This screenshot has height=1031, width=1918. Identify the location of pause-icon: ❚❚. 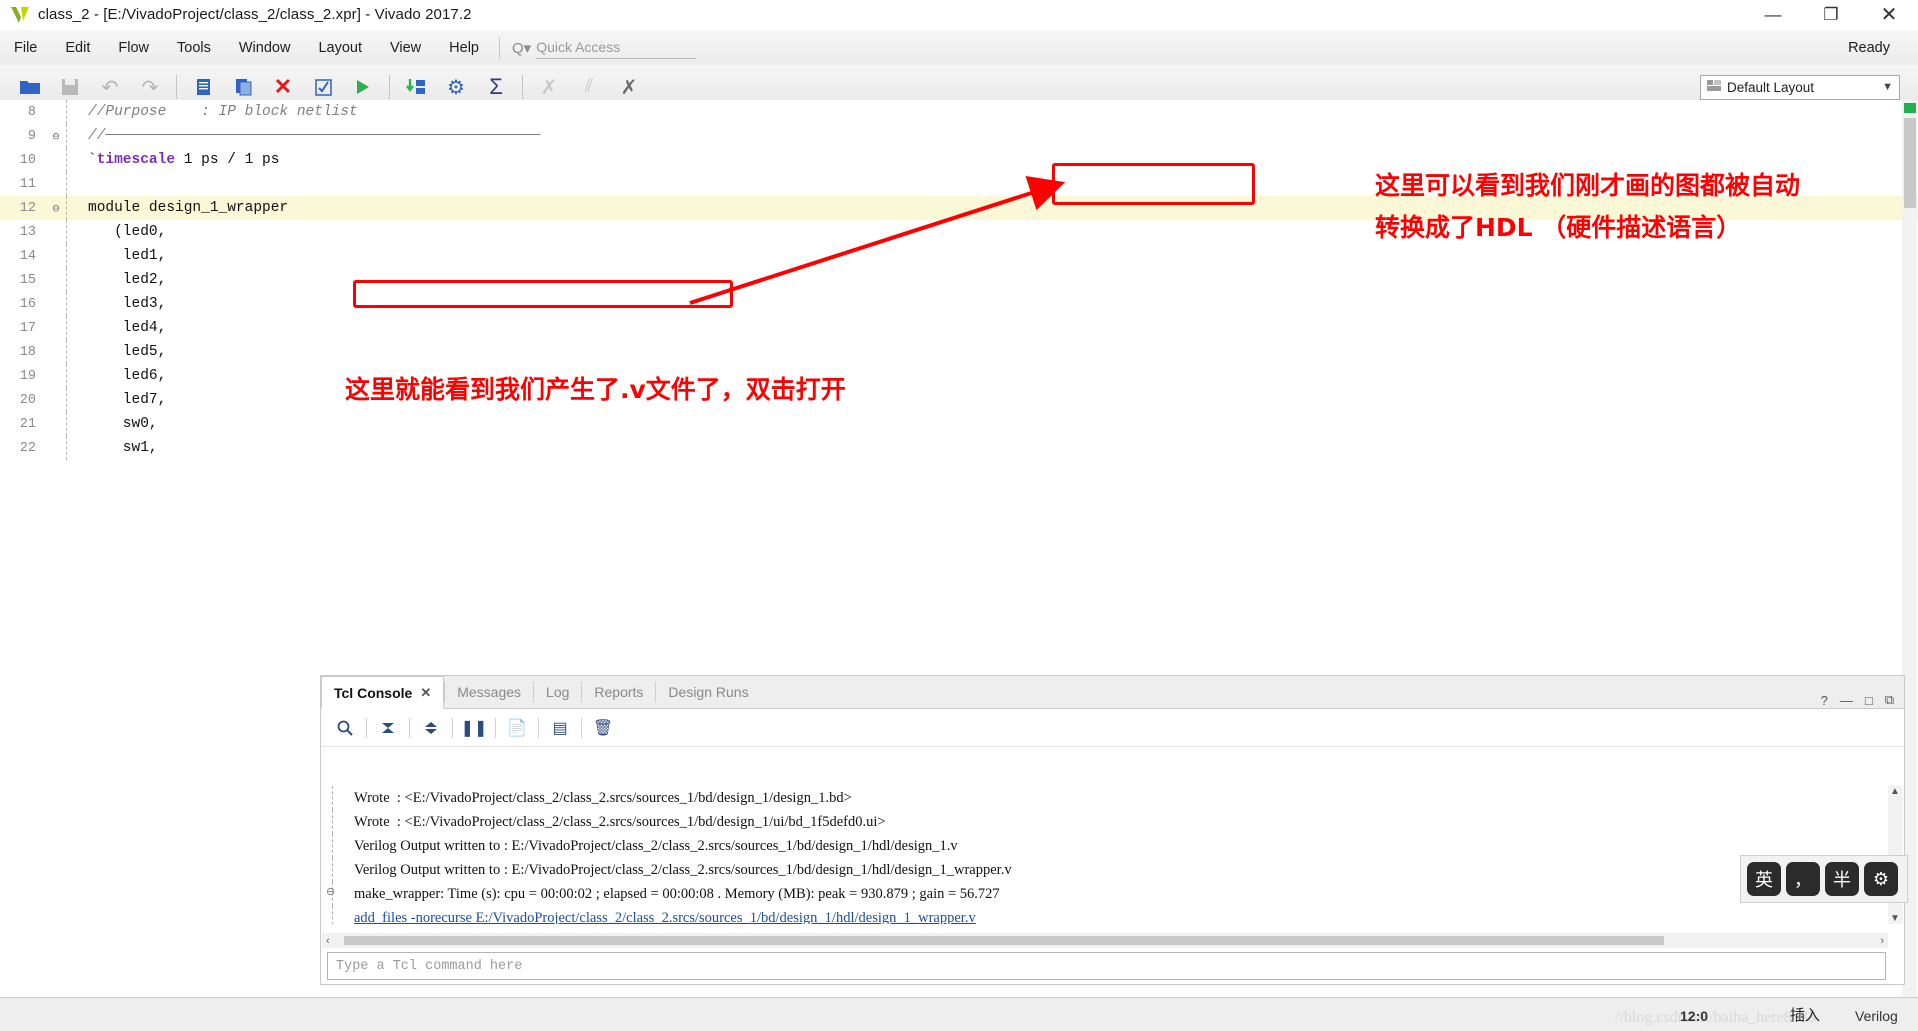
(474, 728).